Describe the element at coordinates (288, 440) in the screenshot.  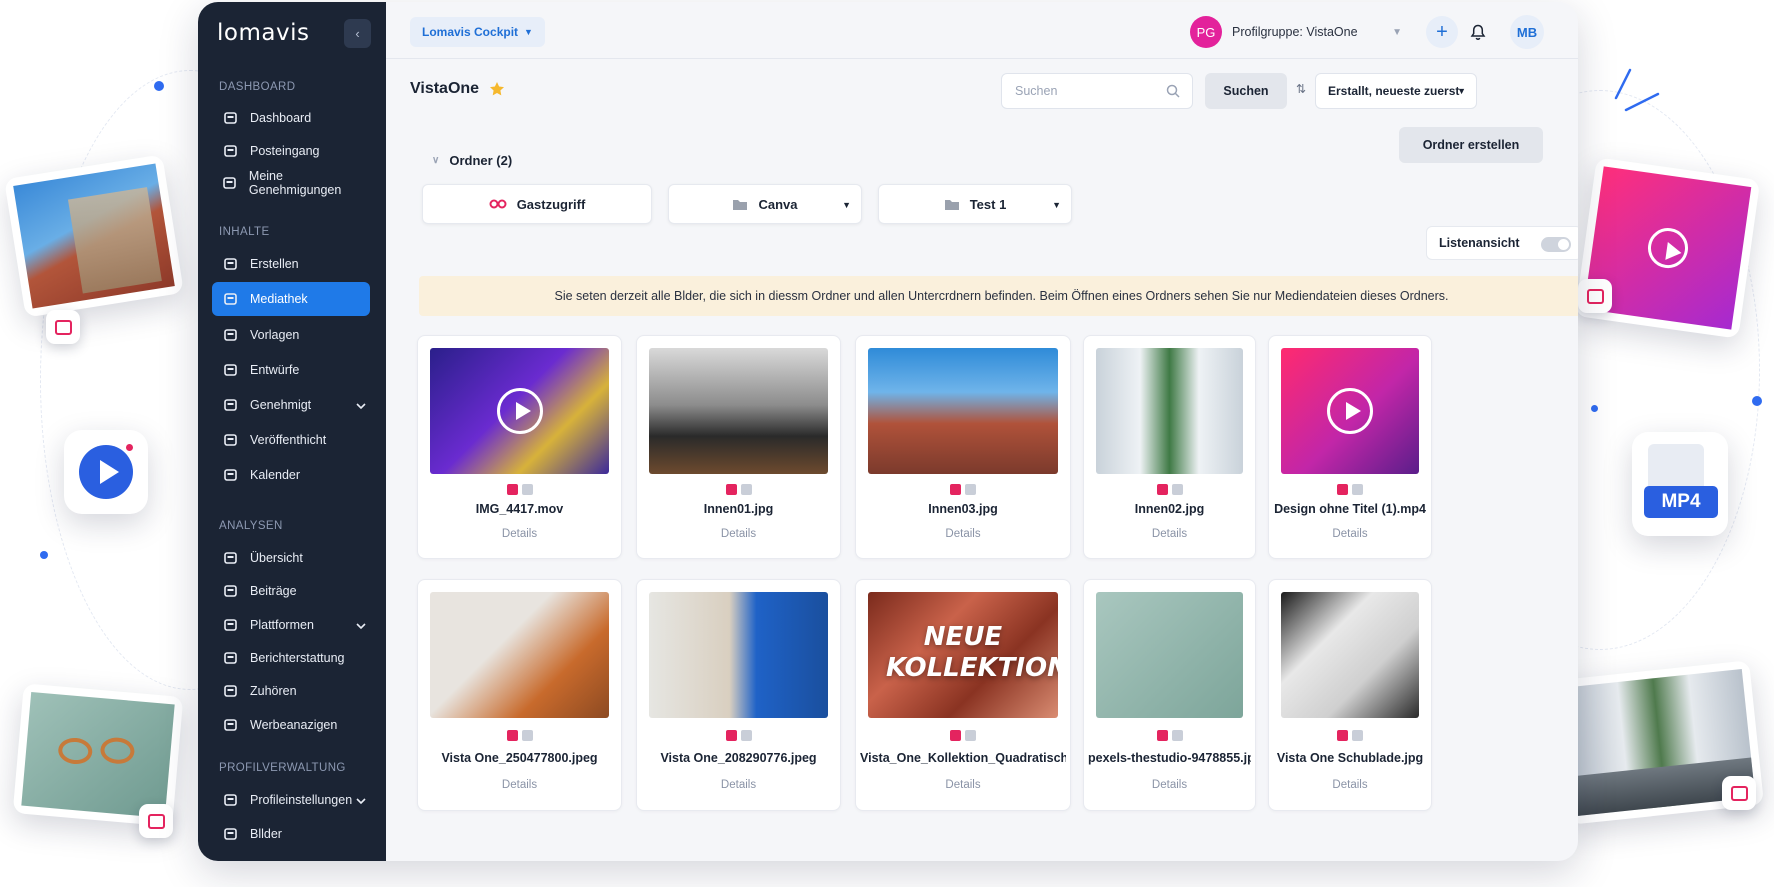
I see `sidebar-item-label: Veröffenthicht` at that location.